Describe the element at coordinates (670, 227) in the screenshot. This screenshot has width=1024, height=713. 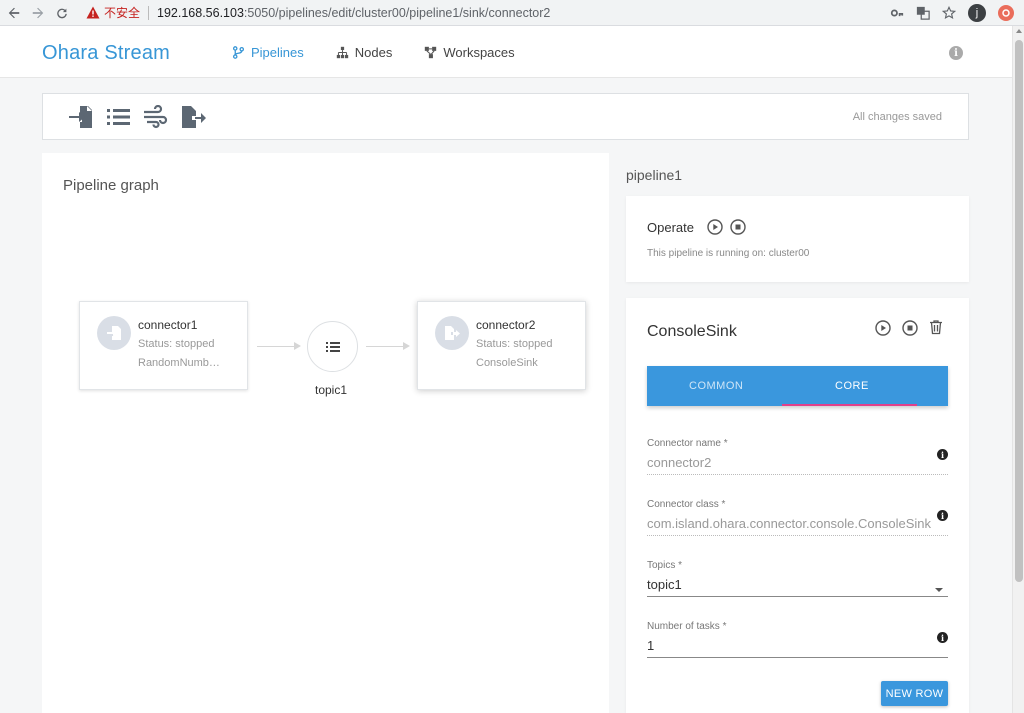
I see `operate-label: Operate` at that location.